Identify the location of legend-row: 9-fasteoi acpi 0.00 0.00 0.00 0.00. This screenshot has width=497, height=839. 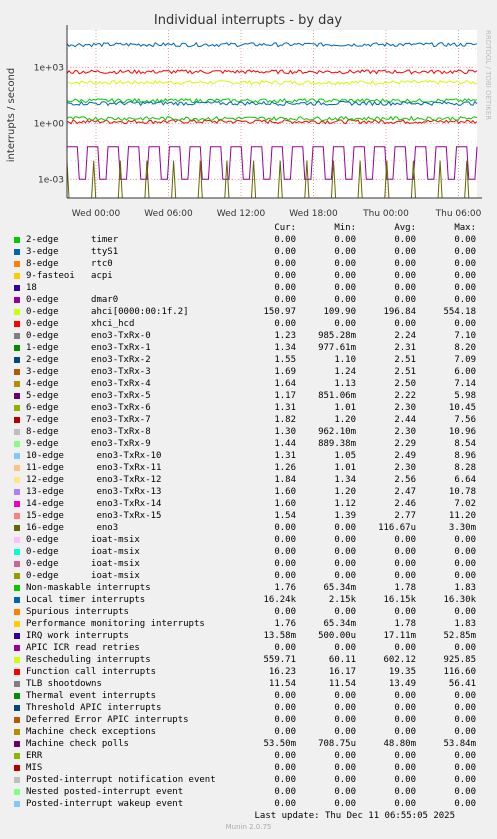
(248, 276).